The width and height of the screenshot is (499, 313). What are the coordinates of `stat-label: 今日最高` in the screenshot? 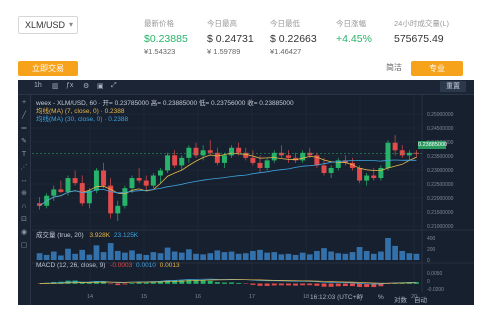 It's located at (222, 23).